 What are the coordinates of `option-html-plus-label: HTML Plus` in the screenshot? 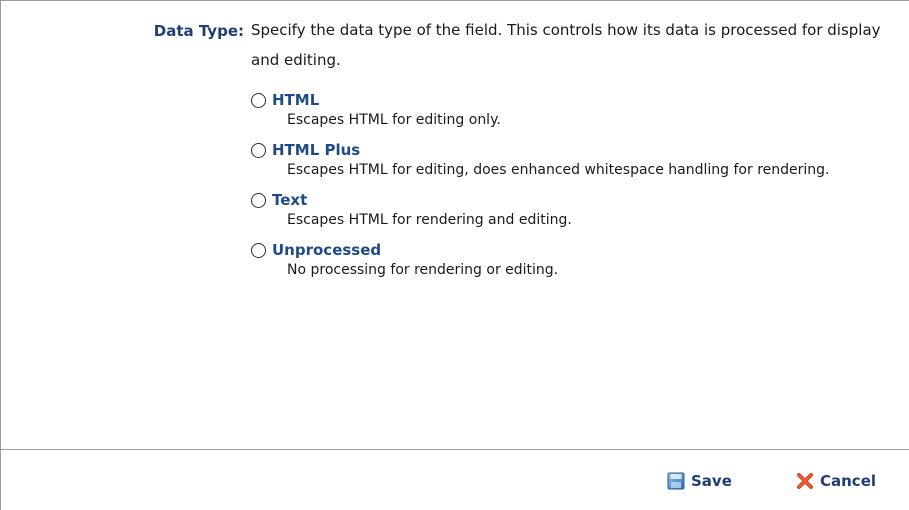 It's located at (316, 150).